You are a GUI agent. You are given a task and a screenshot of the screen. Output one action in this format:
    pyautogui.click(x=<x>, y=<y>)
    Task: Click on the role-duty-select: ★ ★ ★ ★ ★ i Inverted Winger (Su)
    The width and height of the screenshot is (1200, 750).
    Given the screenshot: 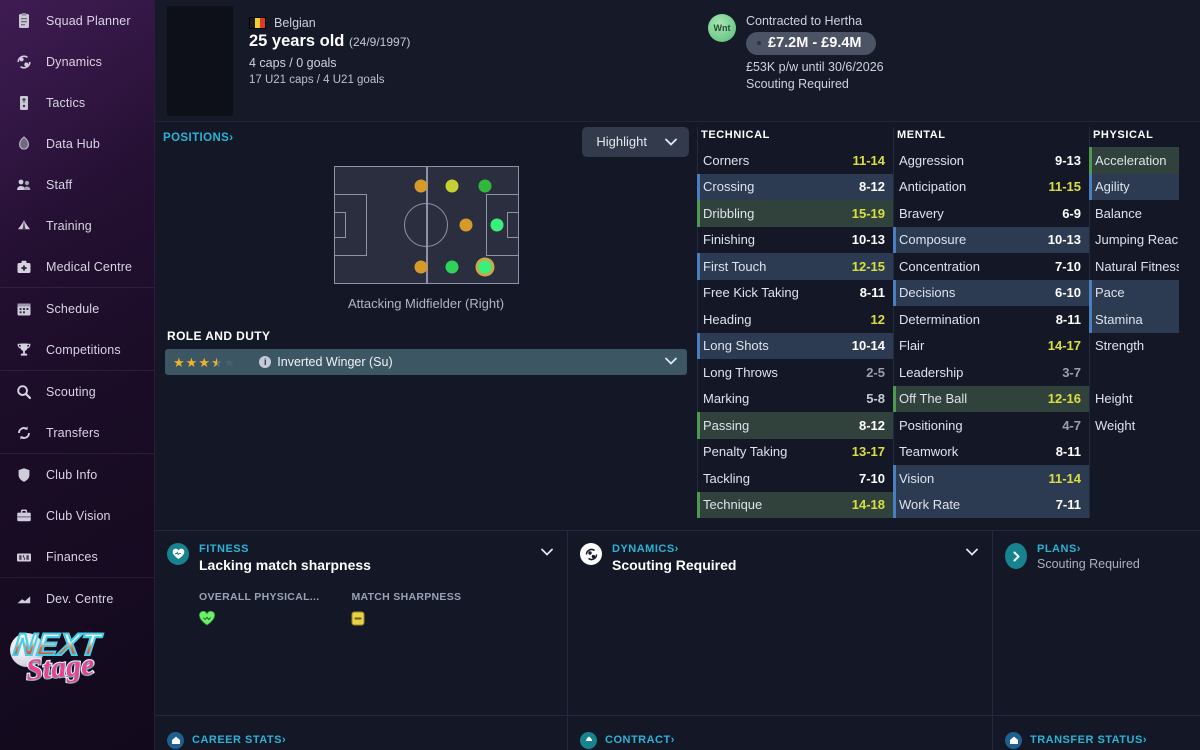 What is the action you would take?
    pyautogui.click(x=426, y=362)
    